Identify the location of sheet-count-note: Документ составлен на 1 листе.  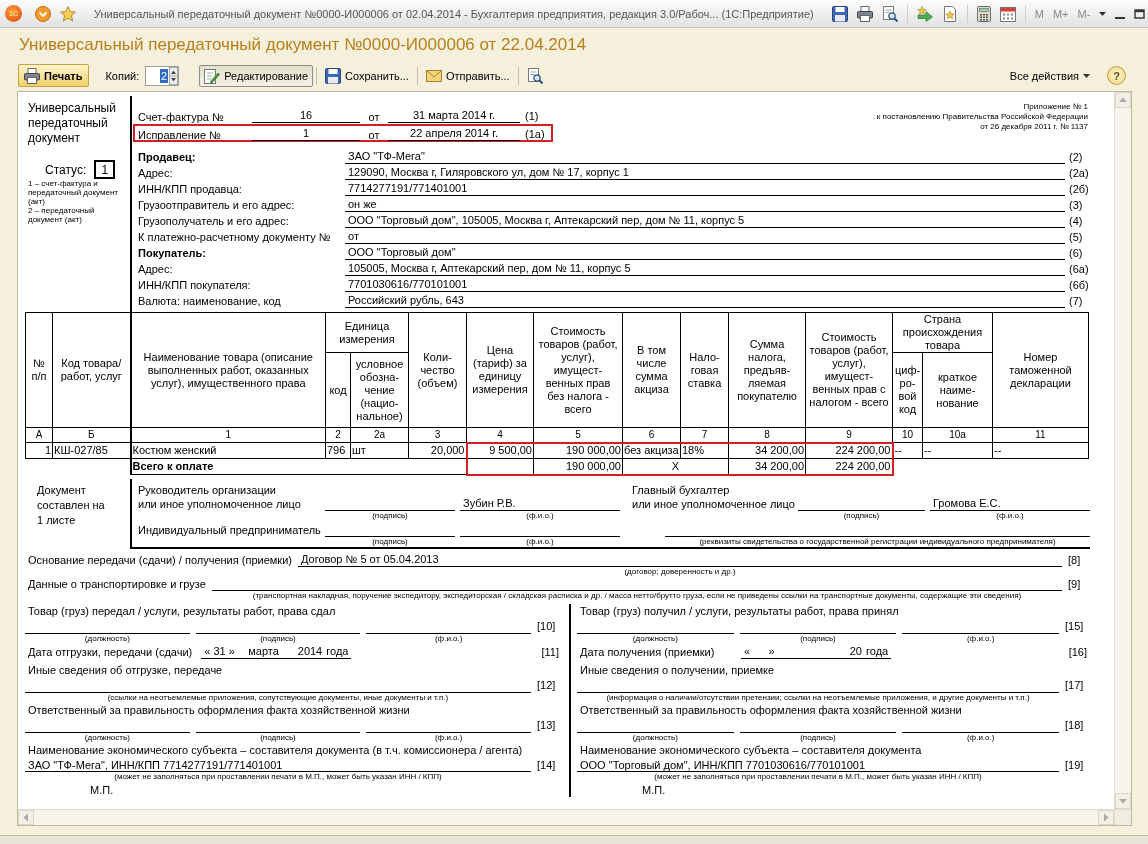
(71, 505).